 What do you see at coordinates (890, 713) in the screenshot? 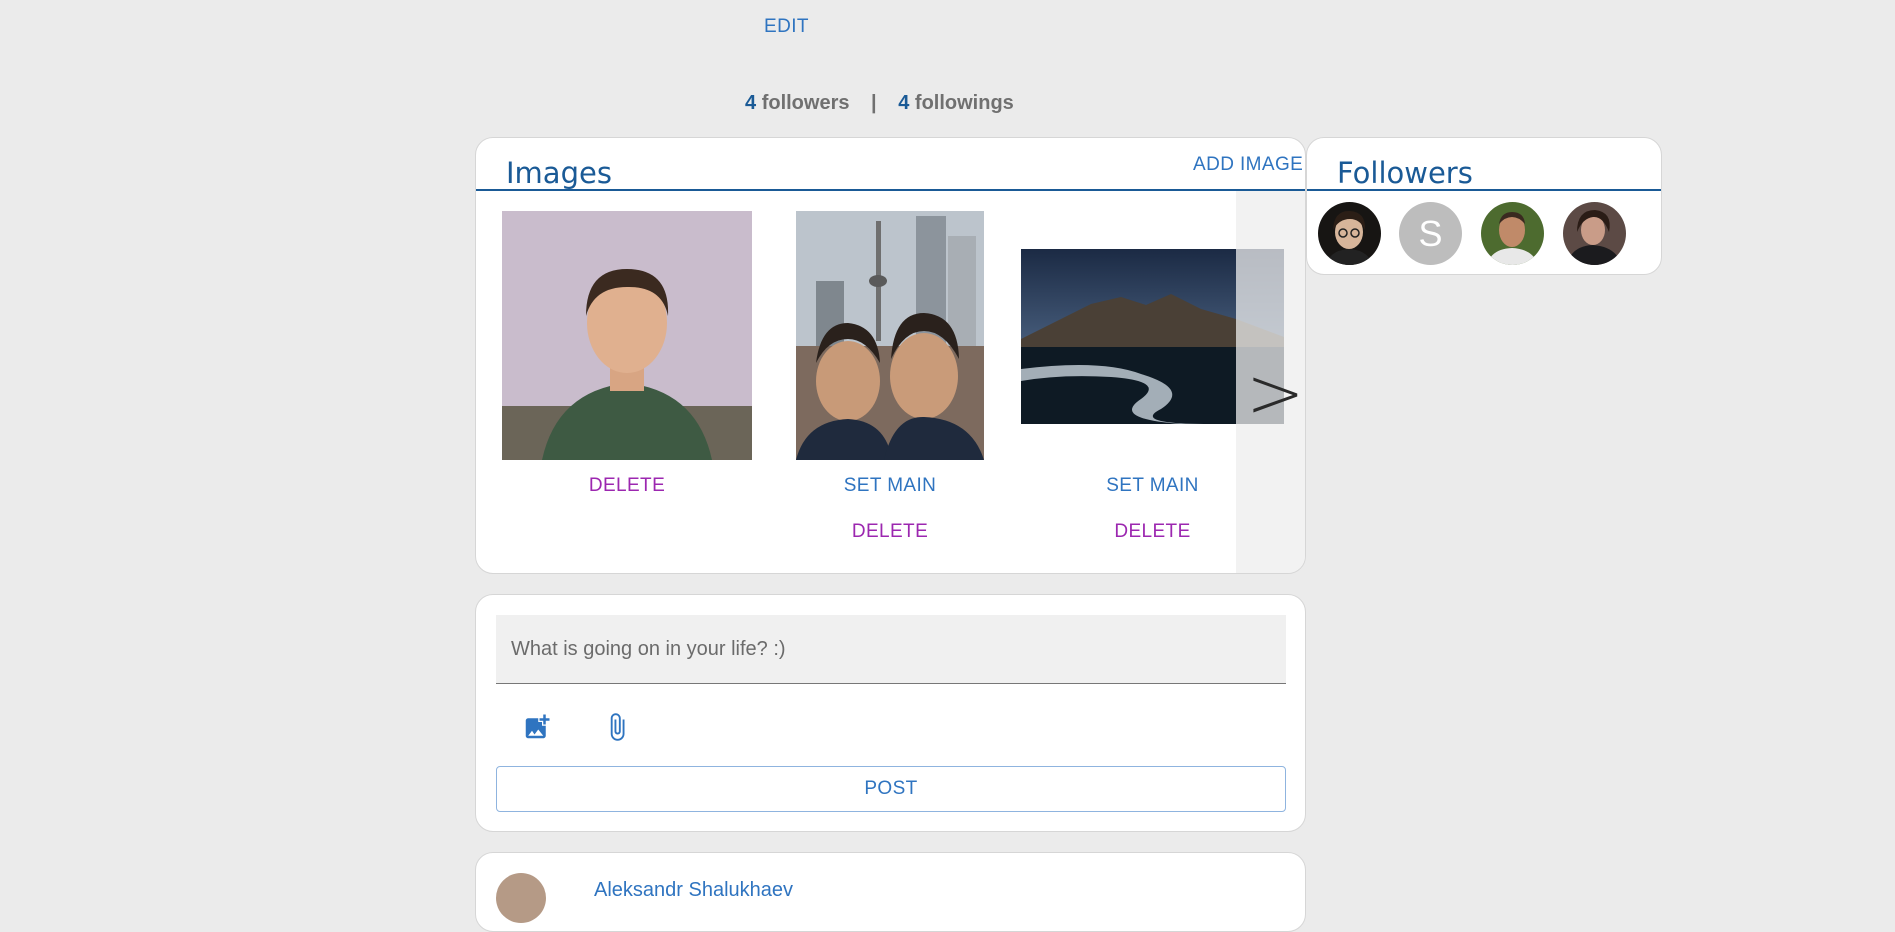
I see `post-composer-card: POST` at bounding box center [890, 713].